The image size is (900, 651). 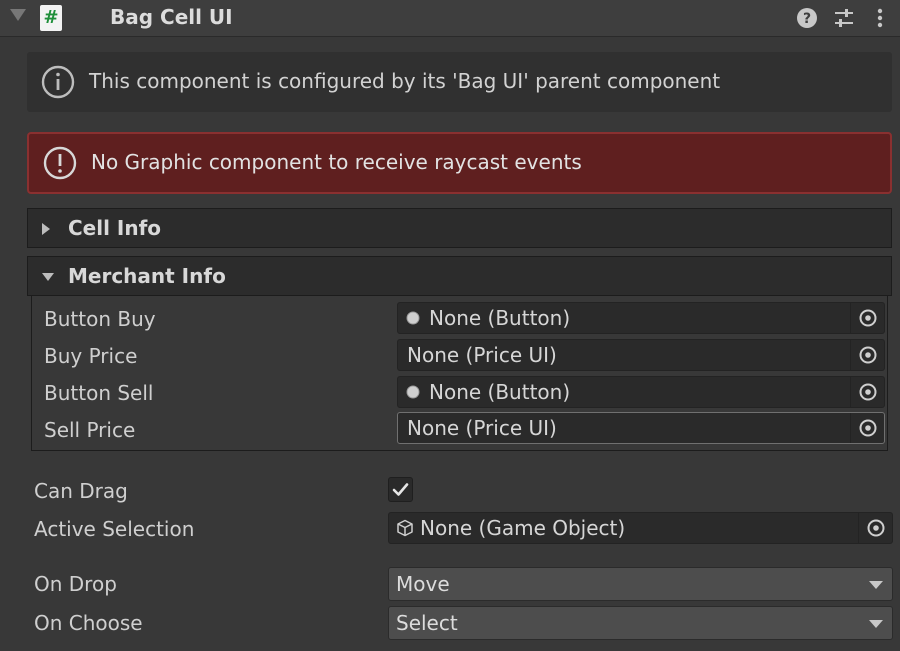 What do you see at coordinates (60, 163) in the screenshot?
I see `error-icon` at bounding box center [60, 163].